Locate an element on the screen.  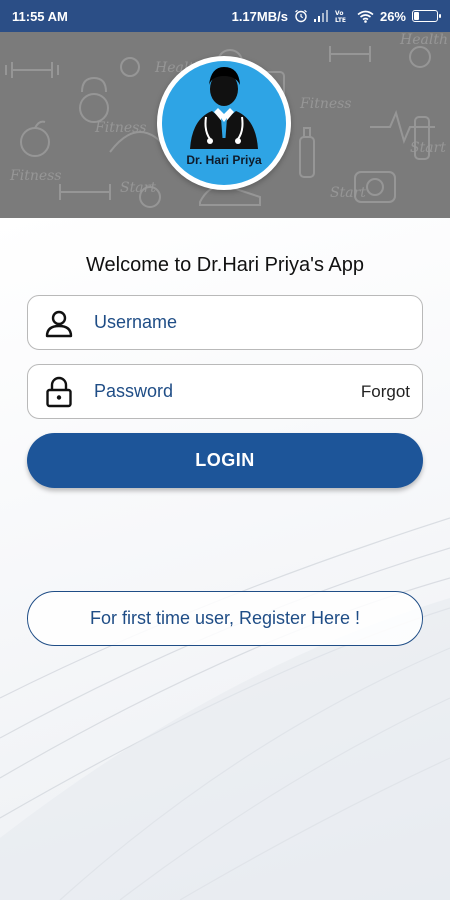
status-bar: 11:55 AM 1.17MB/s Vo LTE 26% is located at coordinates (225, 16).